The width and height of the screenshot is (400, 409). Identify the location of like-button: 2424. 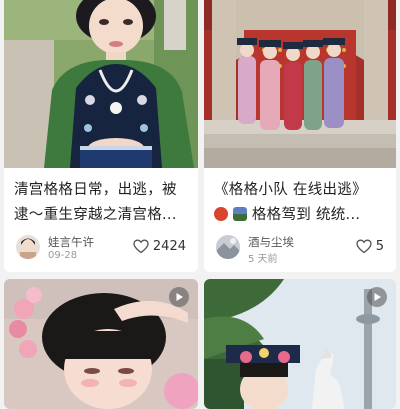
(159, 246).